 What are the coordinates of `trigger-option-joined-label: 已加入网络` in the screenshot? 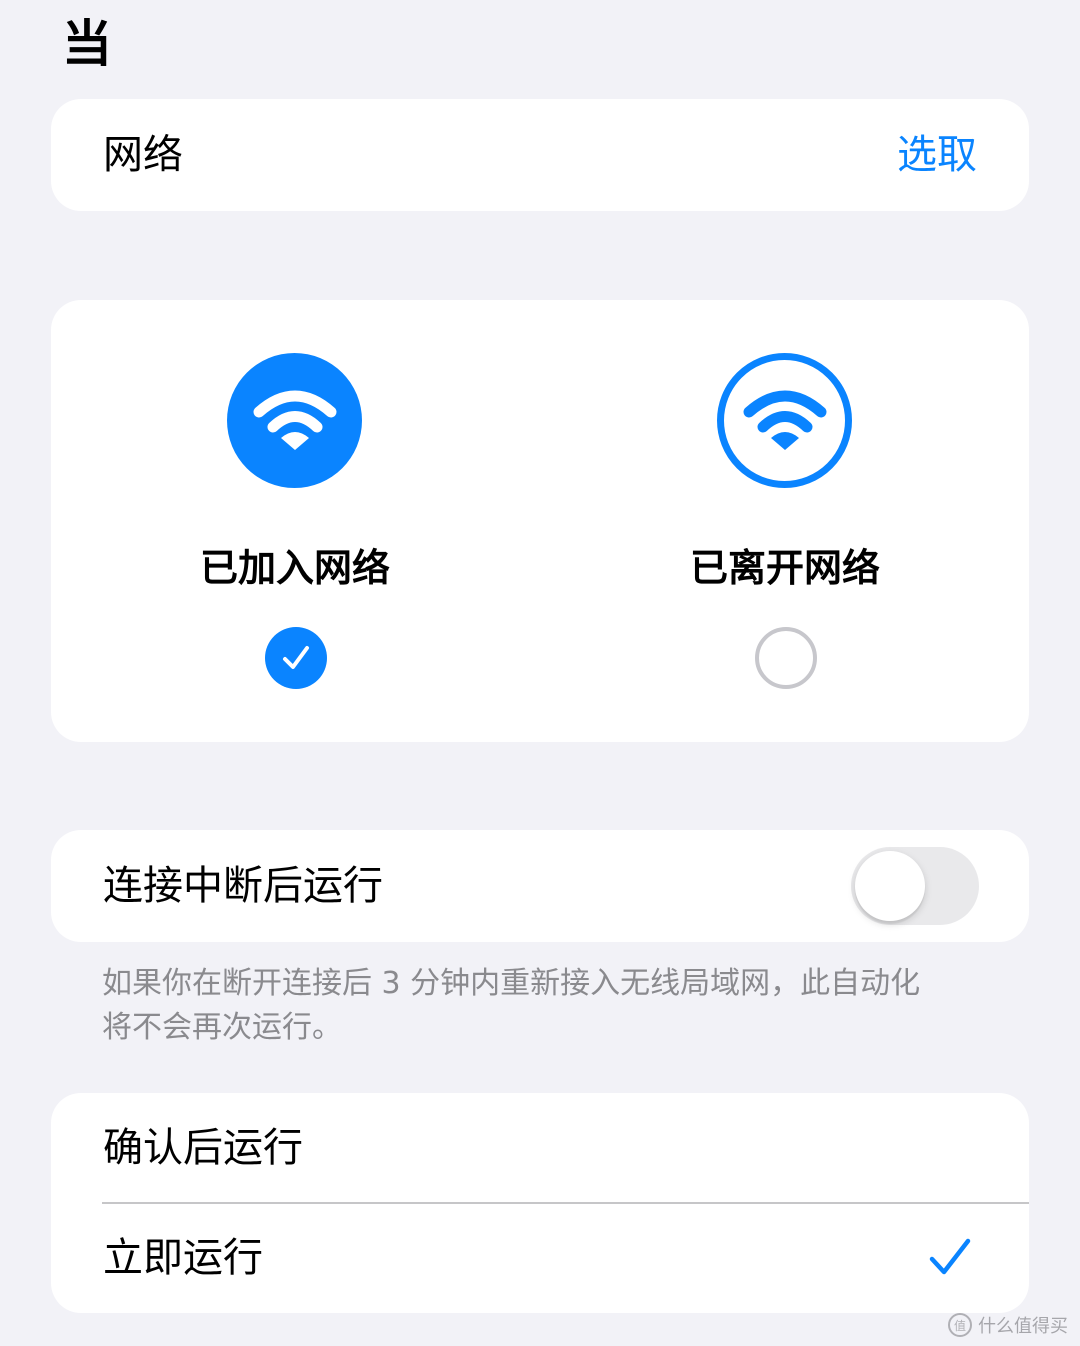 It's located at (294, 568).